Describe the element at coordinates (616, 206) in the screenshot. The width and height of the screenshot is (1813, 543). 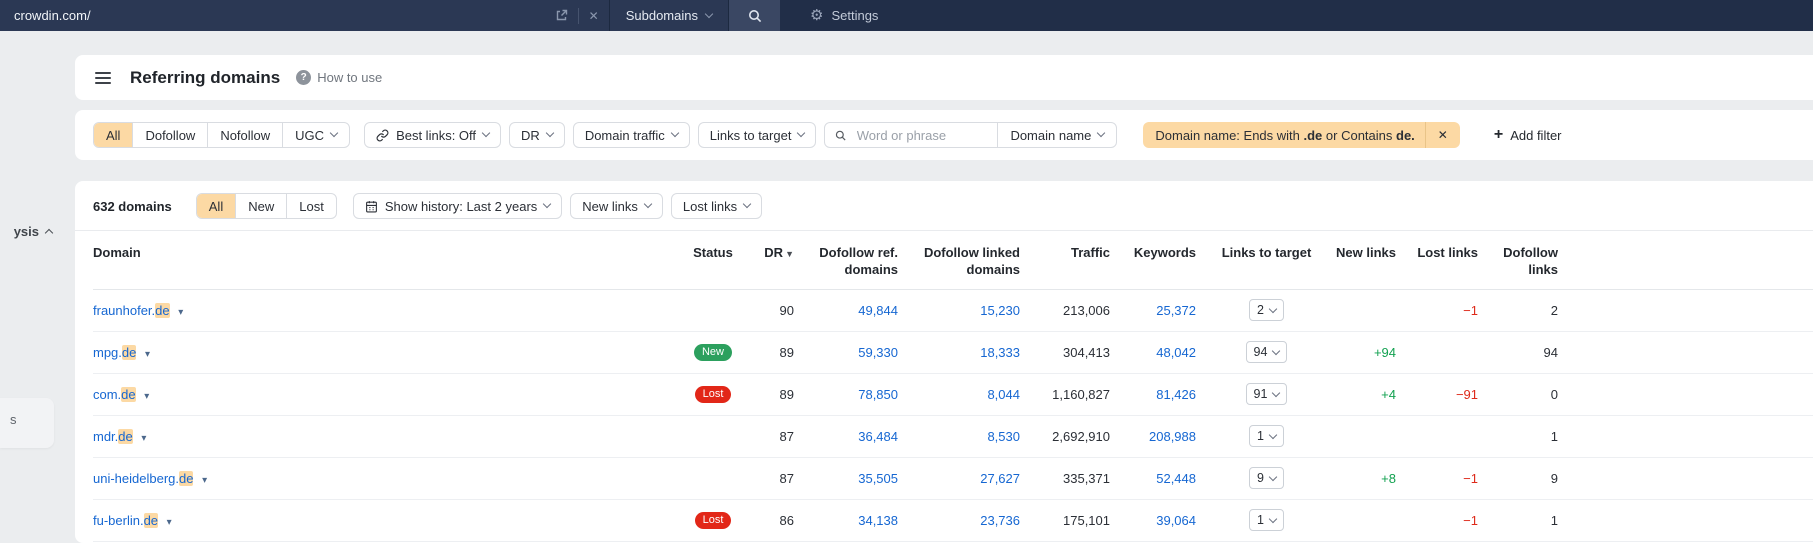
I see `new-links-button: New links` at that location.